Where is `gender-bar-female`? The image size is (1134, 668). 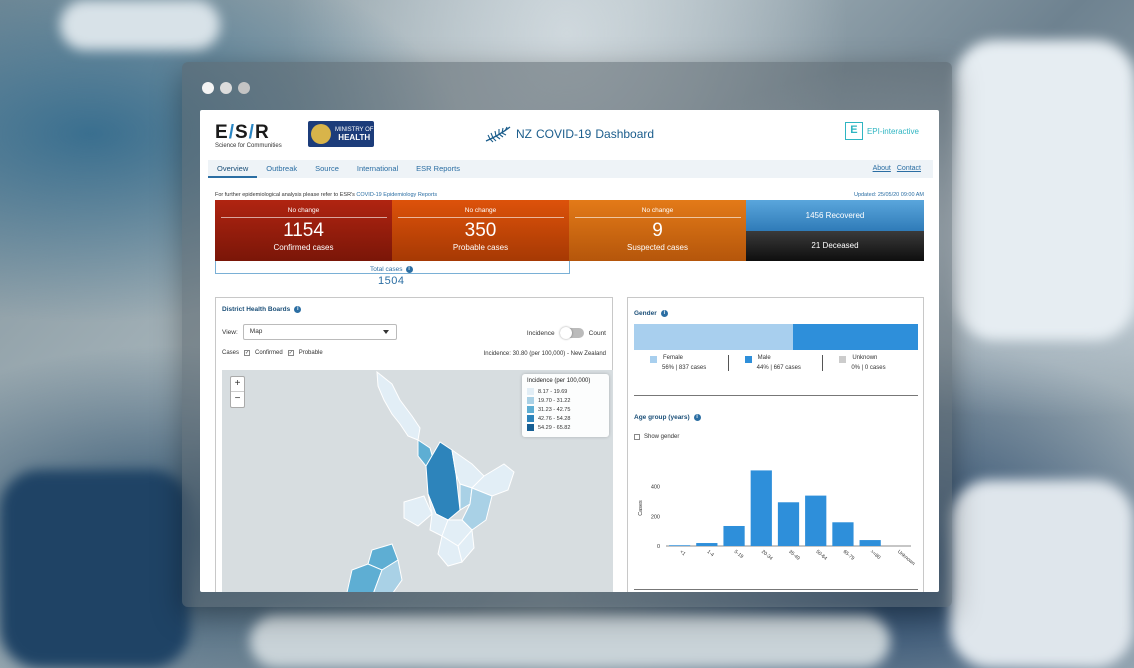 gender-bar-female is located at coordinates (714, 337).